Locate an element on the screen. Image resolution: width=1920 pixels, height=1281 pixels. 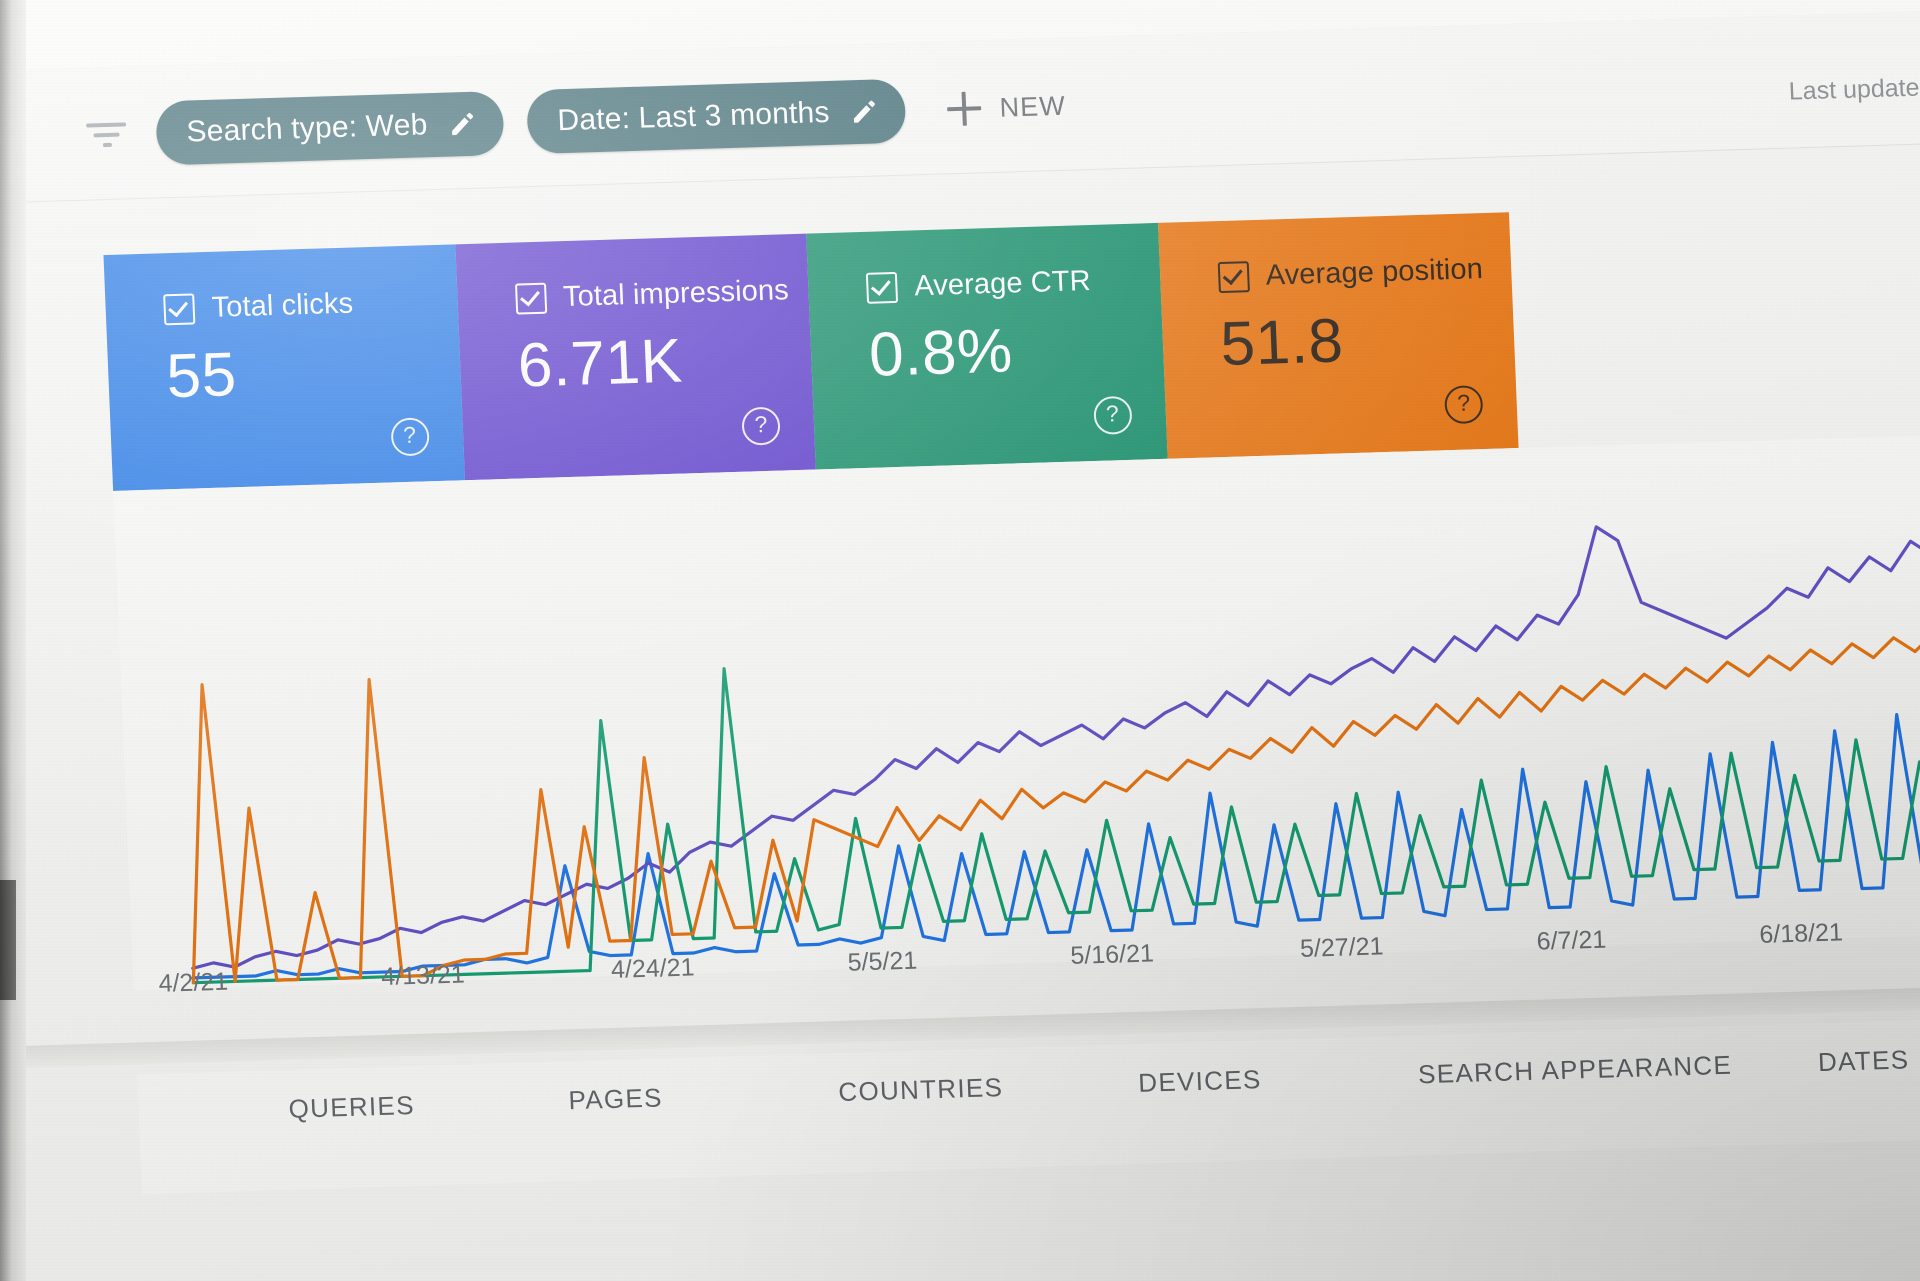
x-axis-tick-label: 4/2/21 is located at coordinates (193, 982).